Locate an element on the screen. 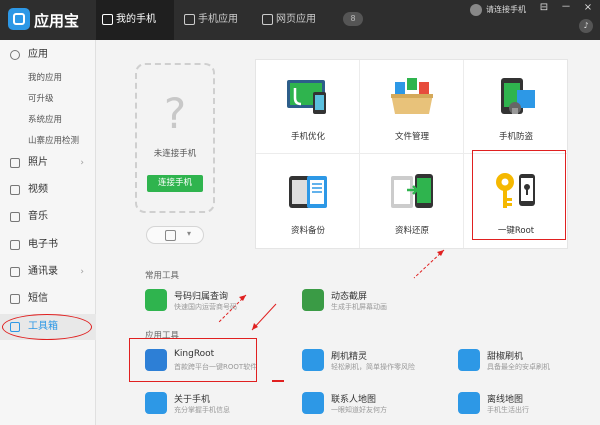 The width and height of the screenshot is (600, 425). tool-offline-map: 离线地图 手机生活出行 is located at coordinates (529, 404).